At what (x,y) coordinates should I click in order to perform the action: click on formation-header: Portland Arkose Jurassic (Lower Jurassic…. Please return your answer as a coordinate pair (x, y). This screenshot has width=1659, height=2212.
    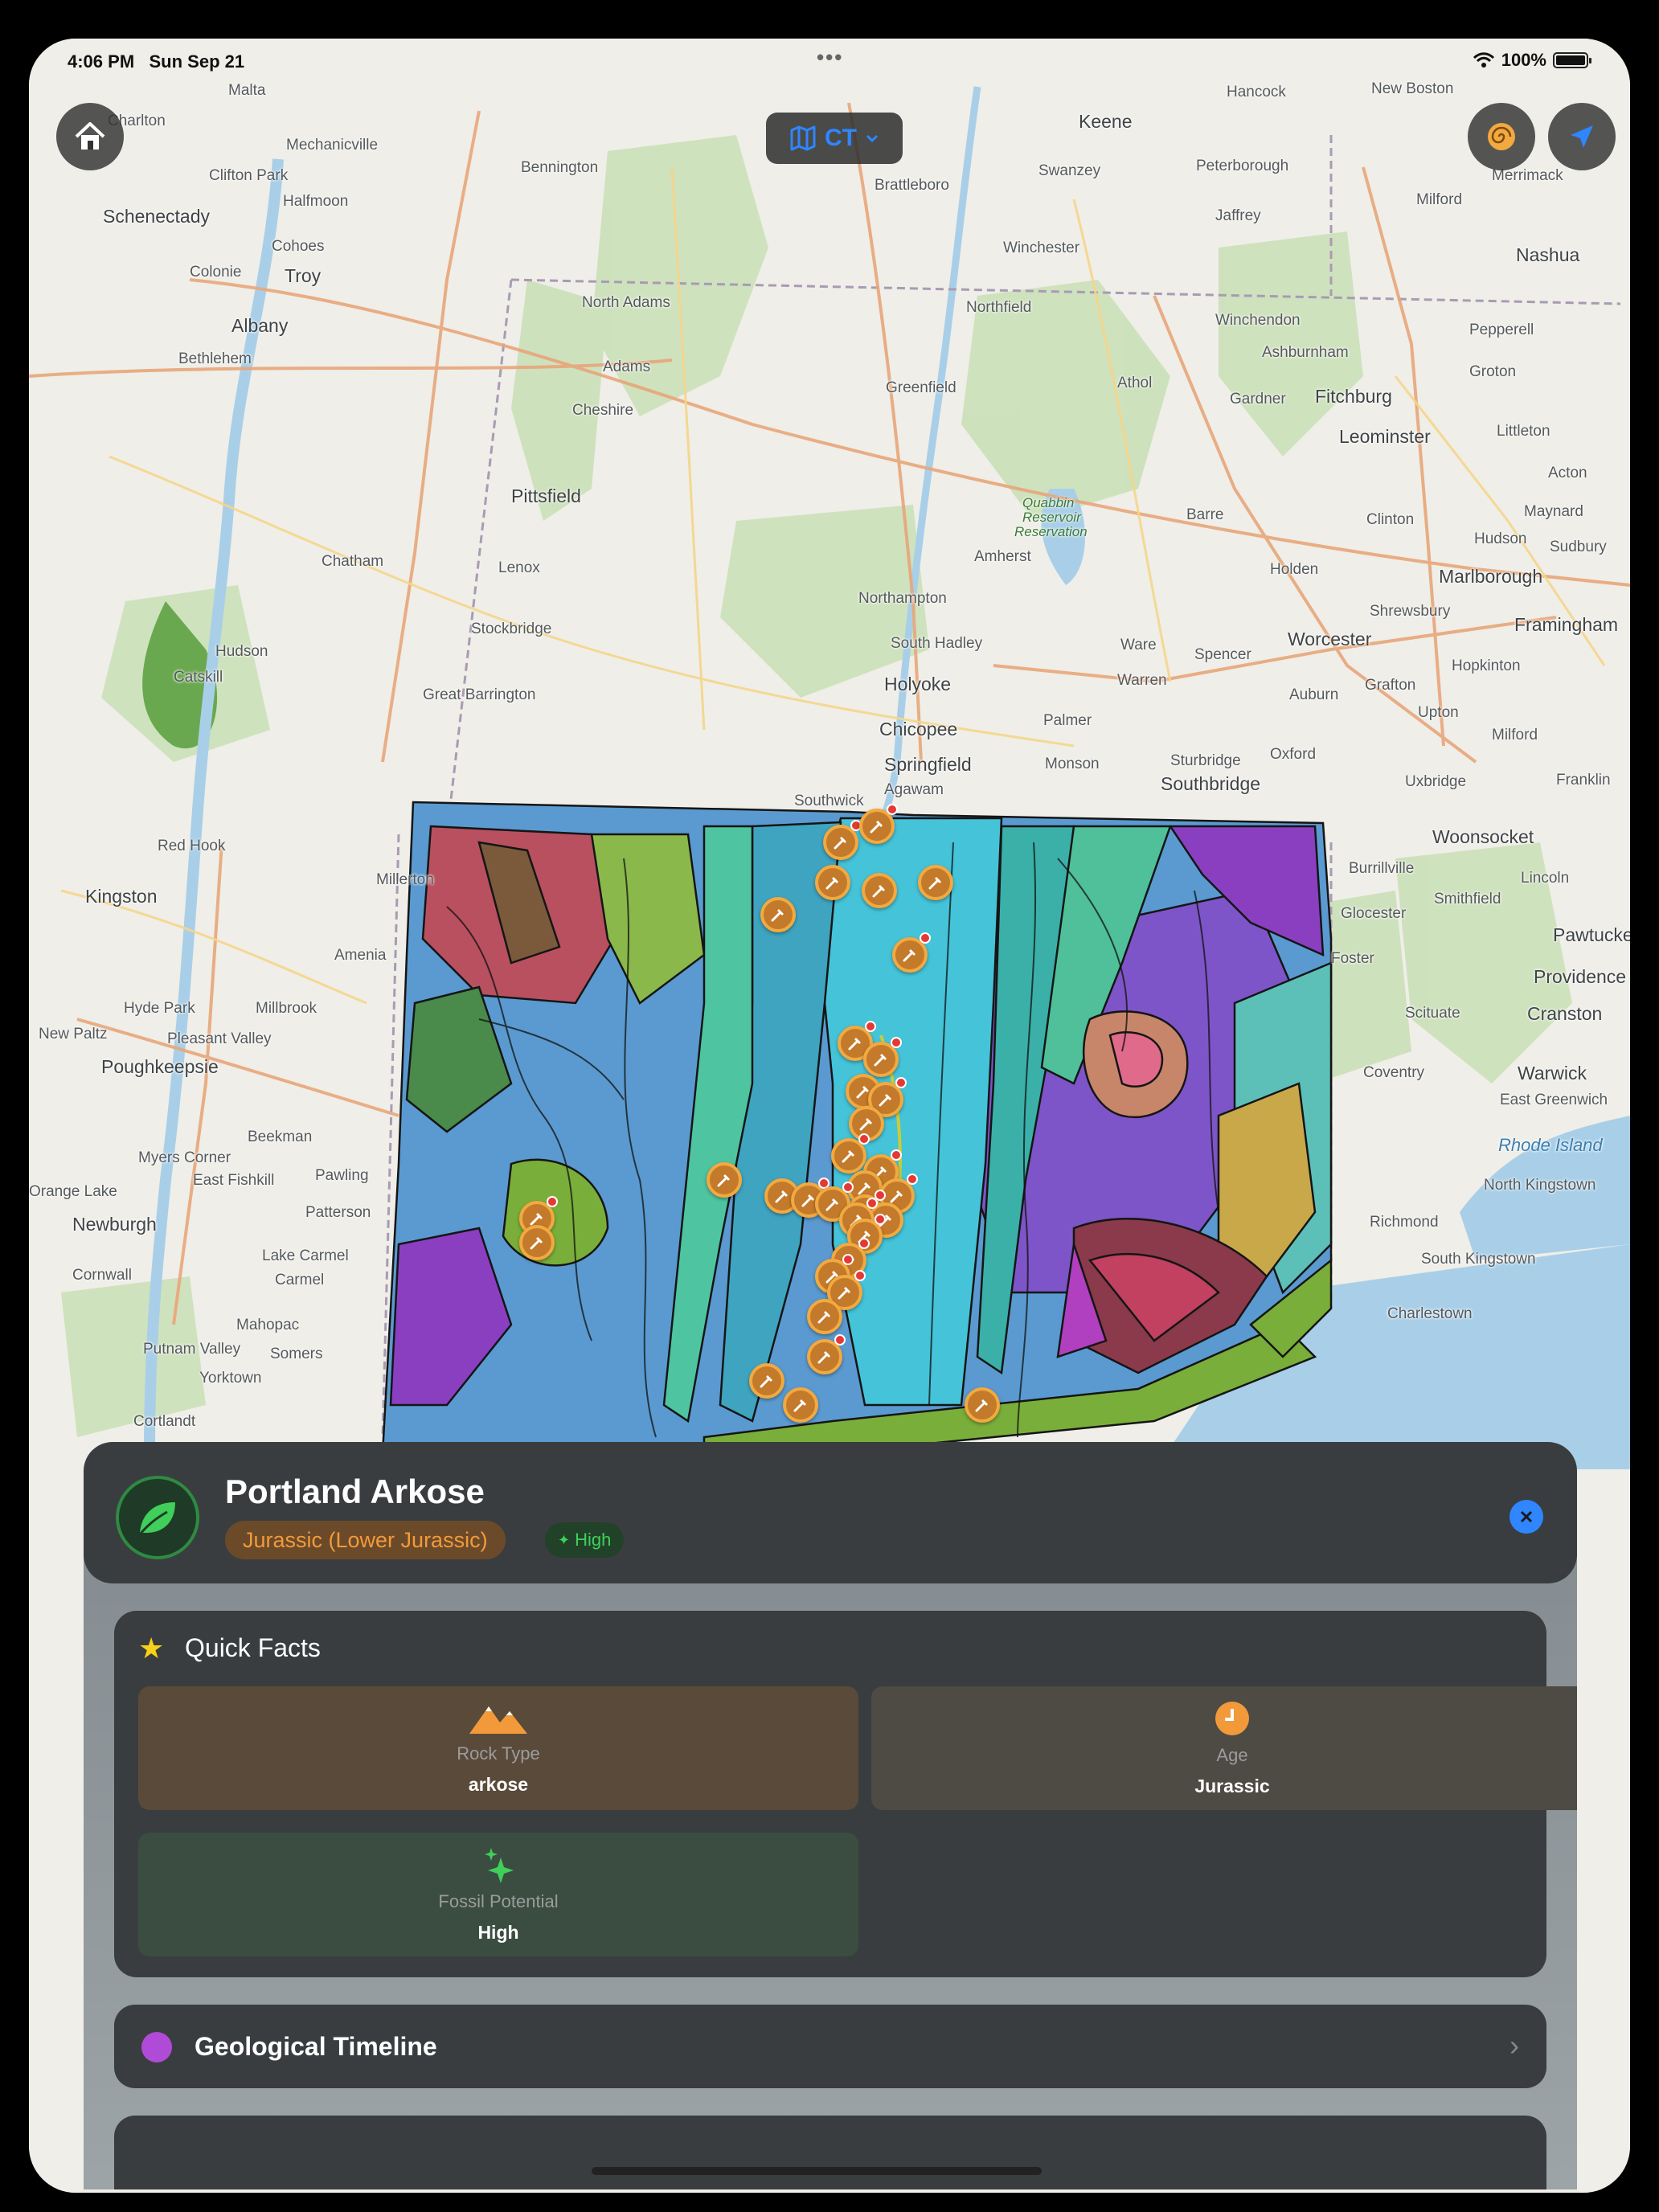
    Looking at the image, I should click on (830, 1512).